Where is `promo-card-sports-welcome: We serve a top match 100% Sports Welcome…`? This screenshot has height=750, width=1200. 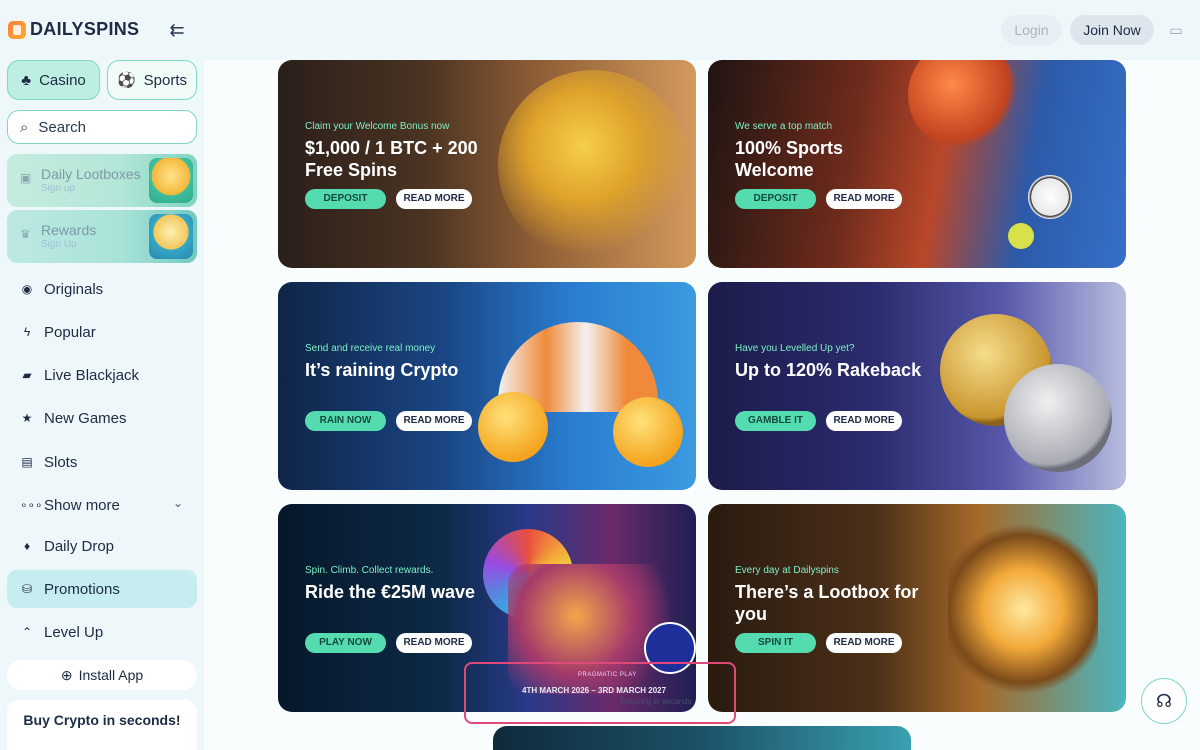
promo-card-sports-welcome: We serve a top match 100% Sports Welcome… is located at coordinates (917, 164).